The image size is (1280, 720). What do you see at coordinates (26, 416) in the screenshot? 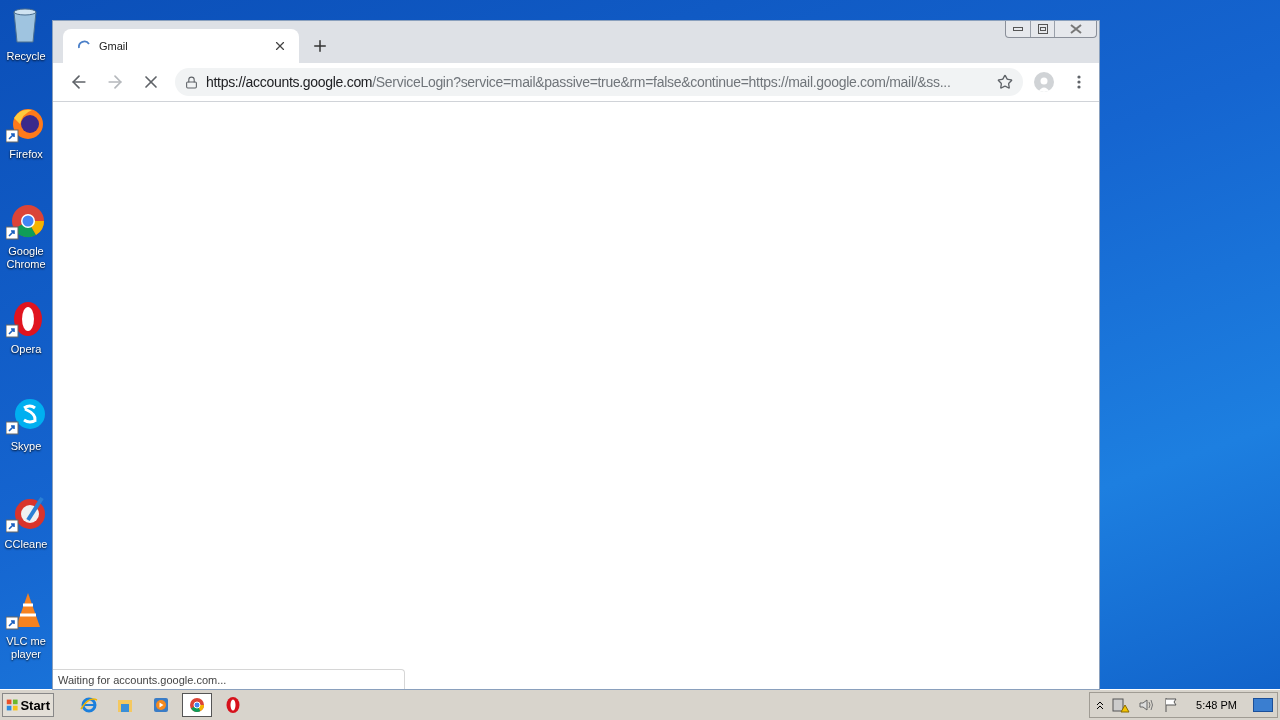
I see `app-shortcut-icon` at bounding box center [26, 416].